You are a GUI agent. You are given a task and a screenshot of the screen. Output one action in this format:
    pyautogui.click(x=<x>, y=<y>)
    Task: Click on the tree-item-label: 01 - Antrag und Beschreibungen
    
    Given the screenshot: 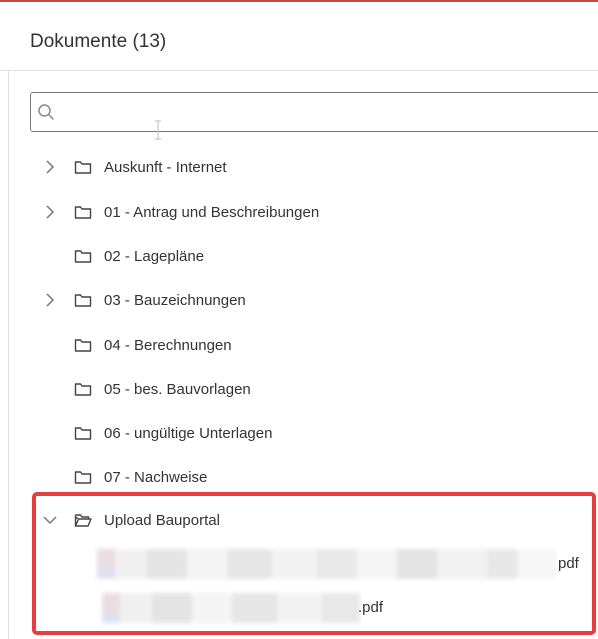 What is the action you would take?
    pyautogui.click(x=212, y=212)
    